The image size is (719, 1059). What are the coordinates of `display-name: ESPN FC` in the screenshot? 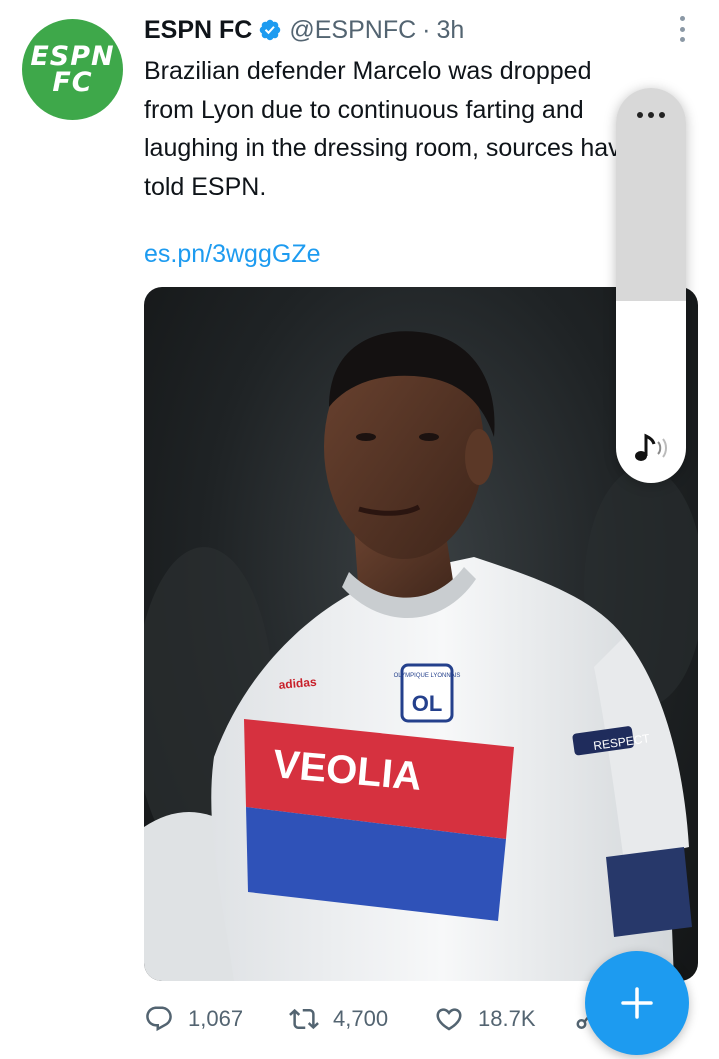 It's located at (198, 30).